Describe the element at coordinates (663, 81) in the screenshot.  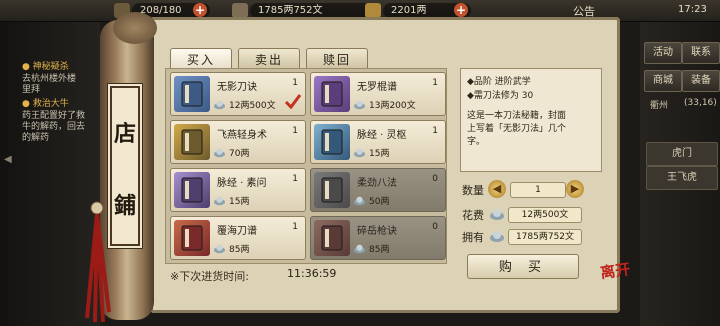
I see `mall-button: 商城` at that location.